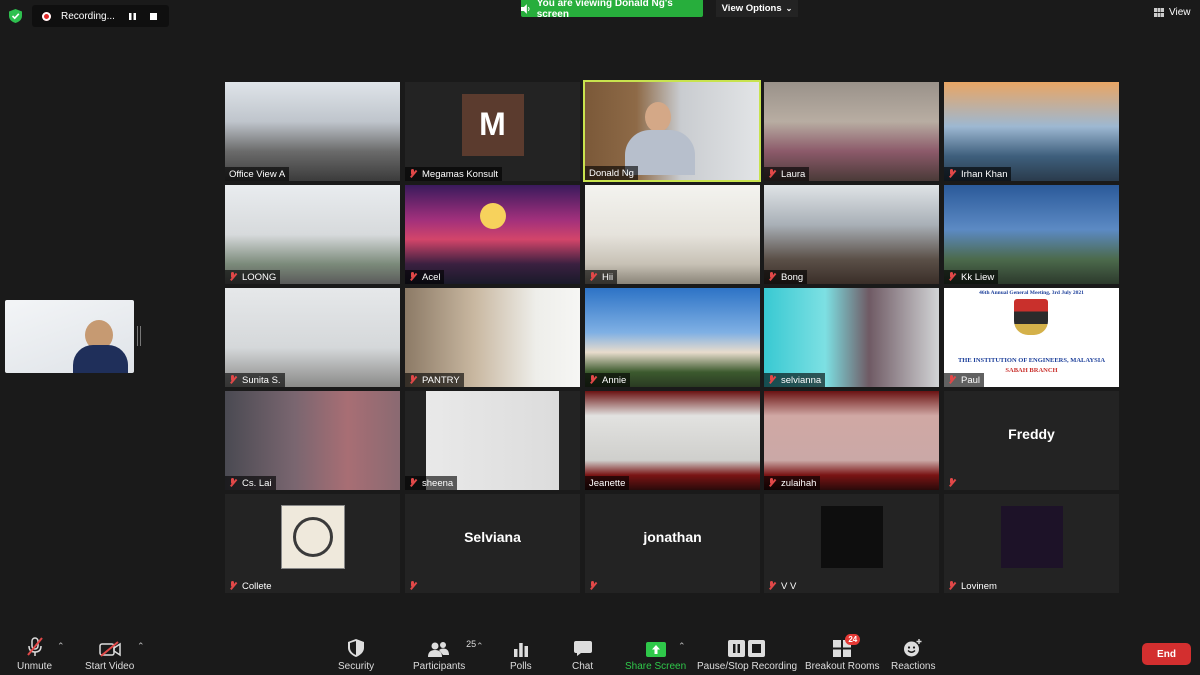 The image size is (1200, 675). Describe the element at coordinates (1031, 433) in the screenshot. I see `participant-display-name: Freddy` at that location.